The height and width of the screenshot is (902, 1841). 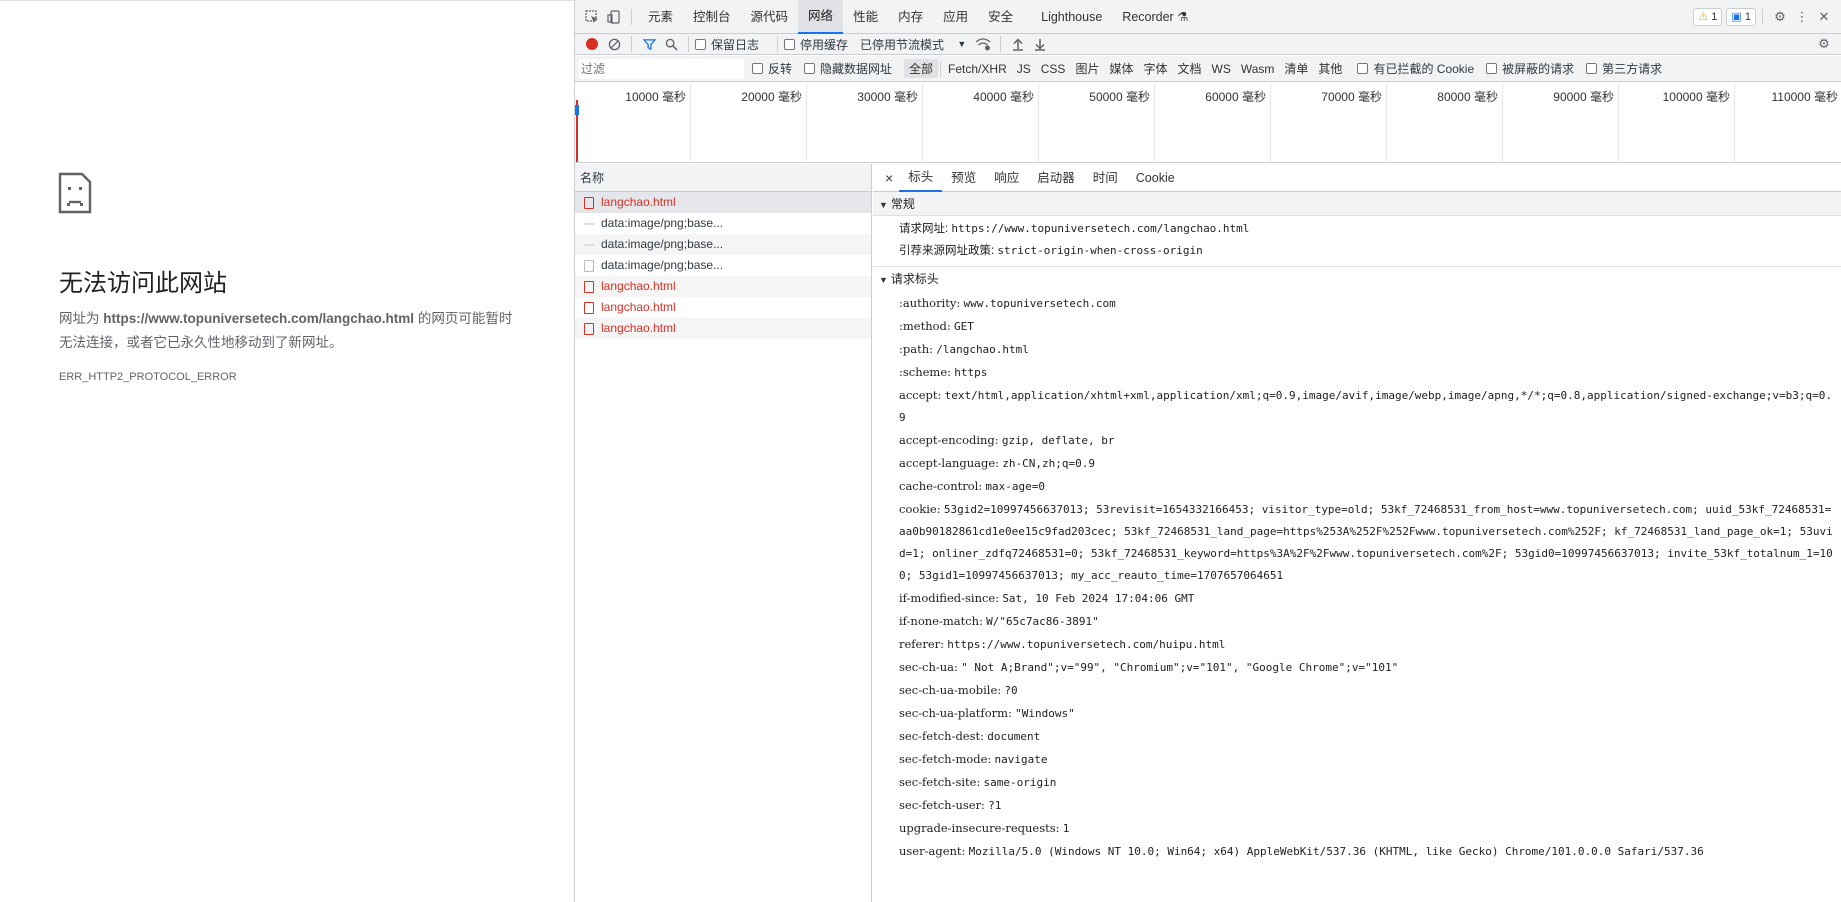 I want to click on warnings-badge: ⚠ 1, so click(x=1708, y=16).